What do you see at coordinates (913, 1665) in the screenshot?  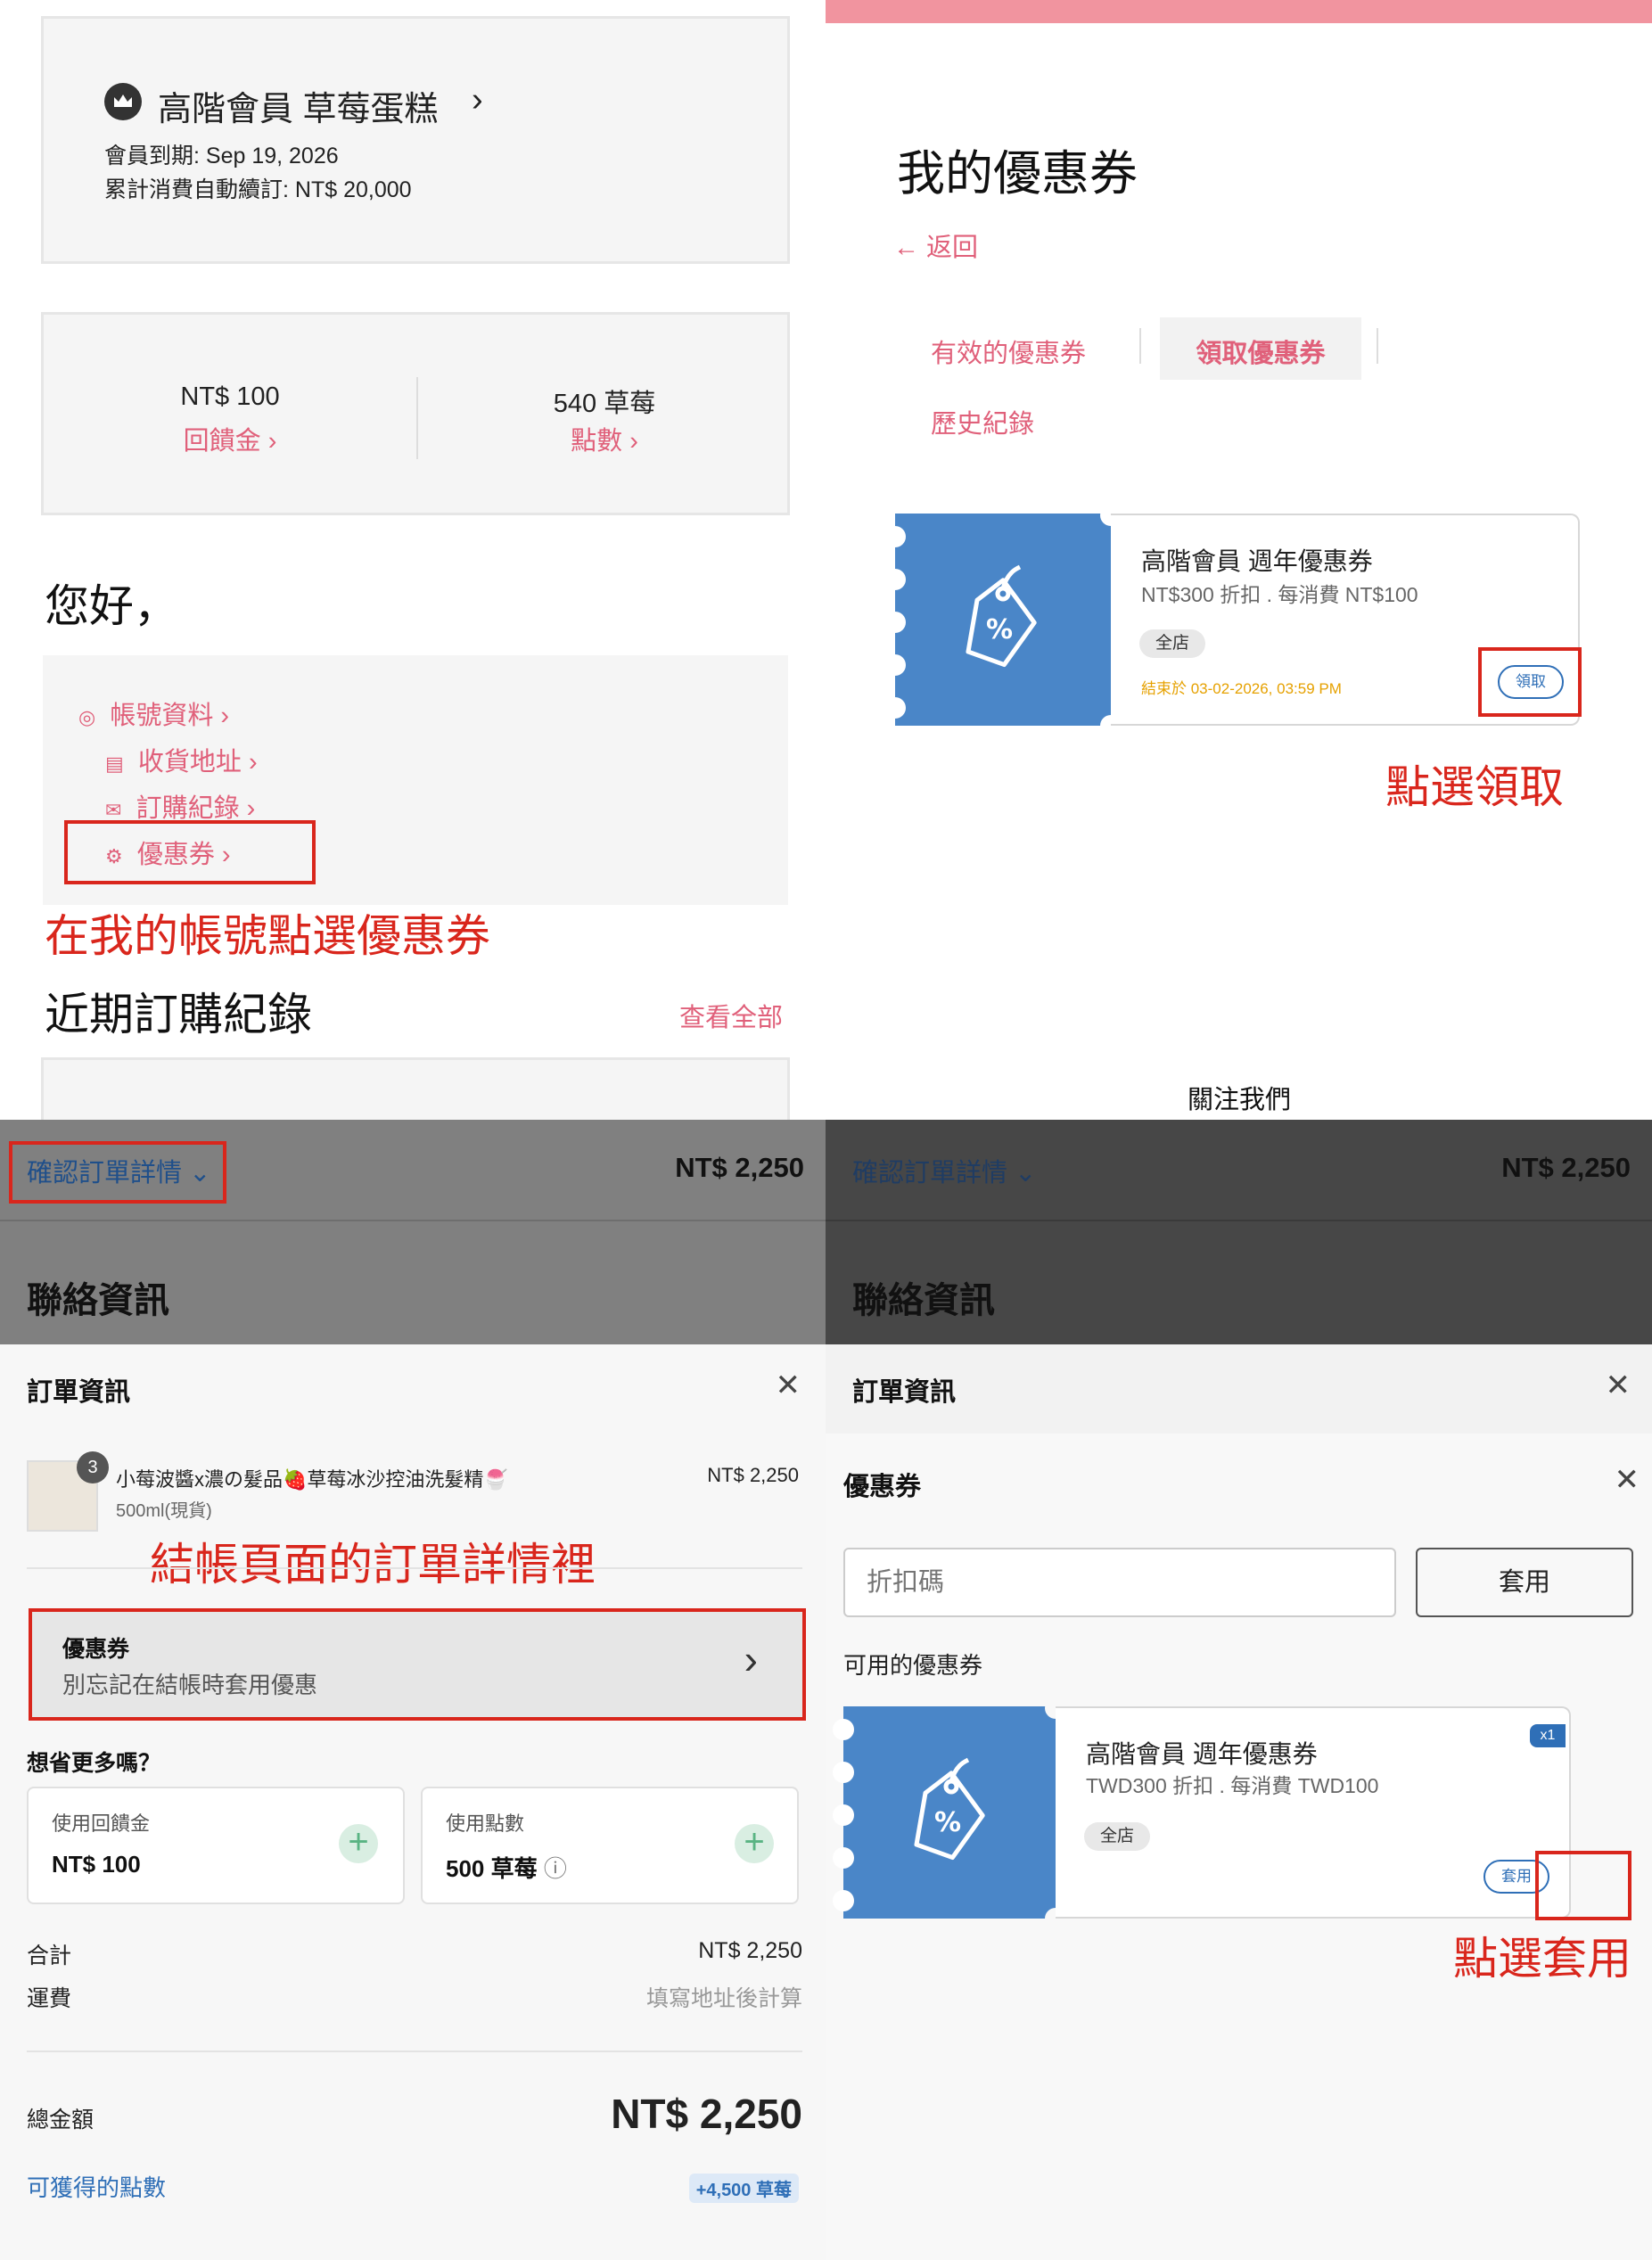 I see `available-coupons-title: 可用的優惠券` at bounding box center [913, 1665].